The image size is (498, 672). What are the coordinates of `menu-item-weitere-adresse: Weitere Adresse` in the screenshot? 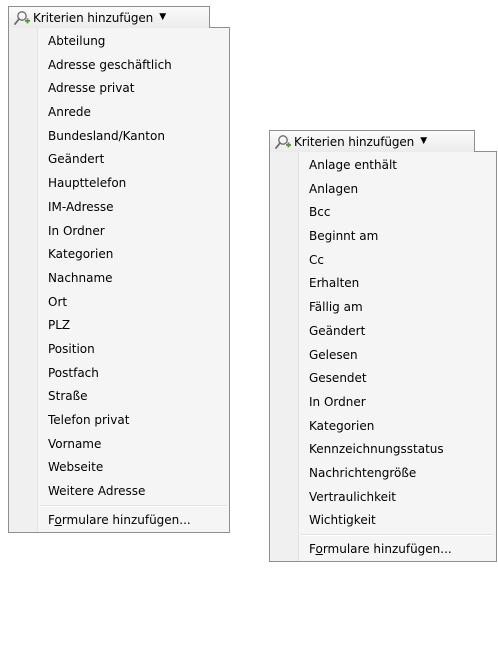 It's located at (119, 492).